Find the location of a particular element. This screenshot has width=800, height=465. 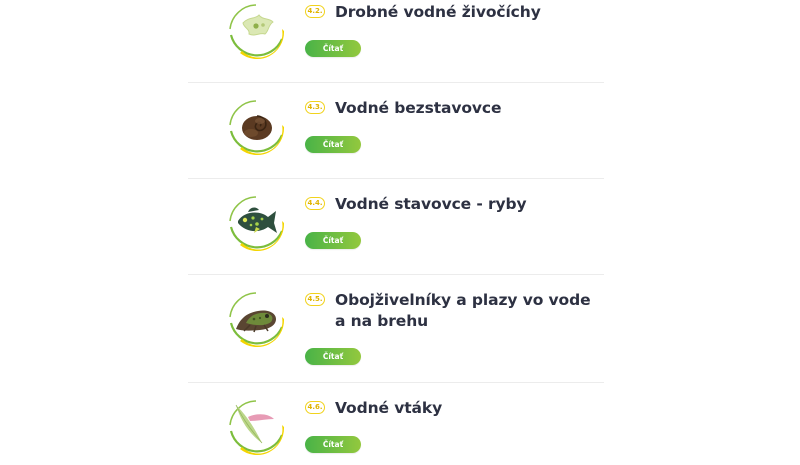

chapter-number-badge: 4.6. is located at coordinates (315, 407).